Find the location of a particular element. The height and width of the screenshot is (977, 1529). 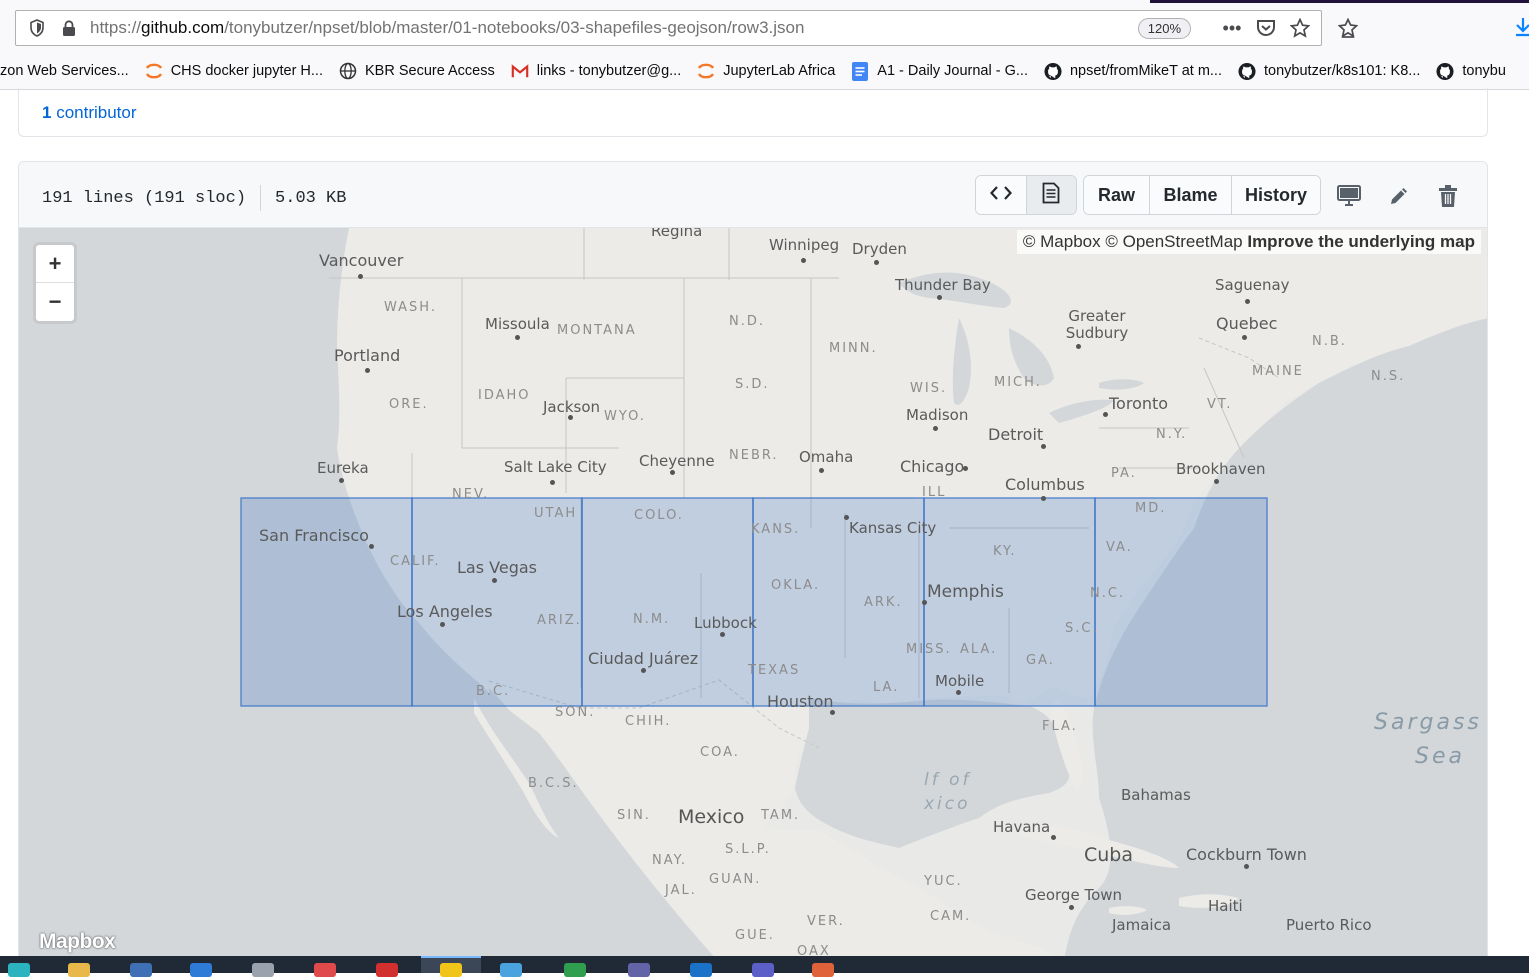

map-label: TAM. is located at coordinates (781, 815).